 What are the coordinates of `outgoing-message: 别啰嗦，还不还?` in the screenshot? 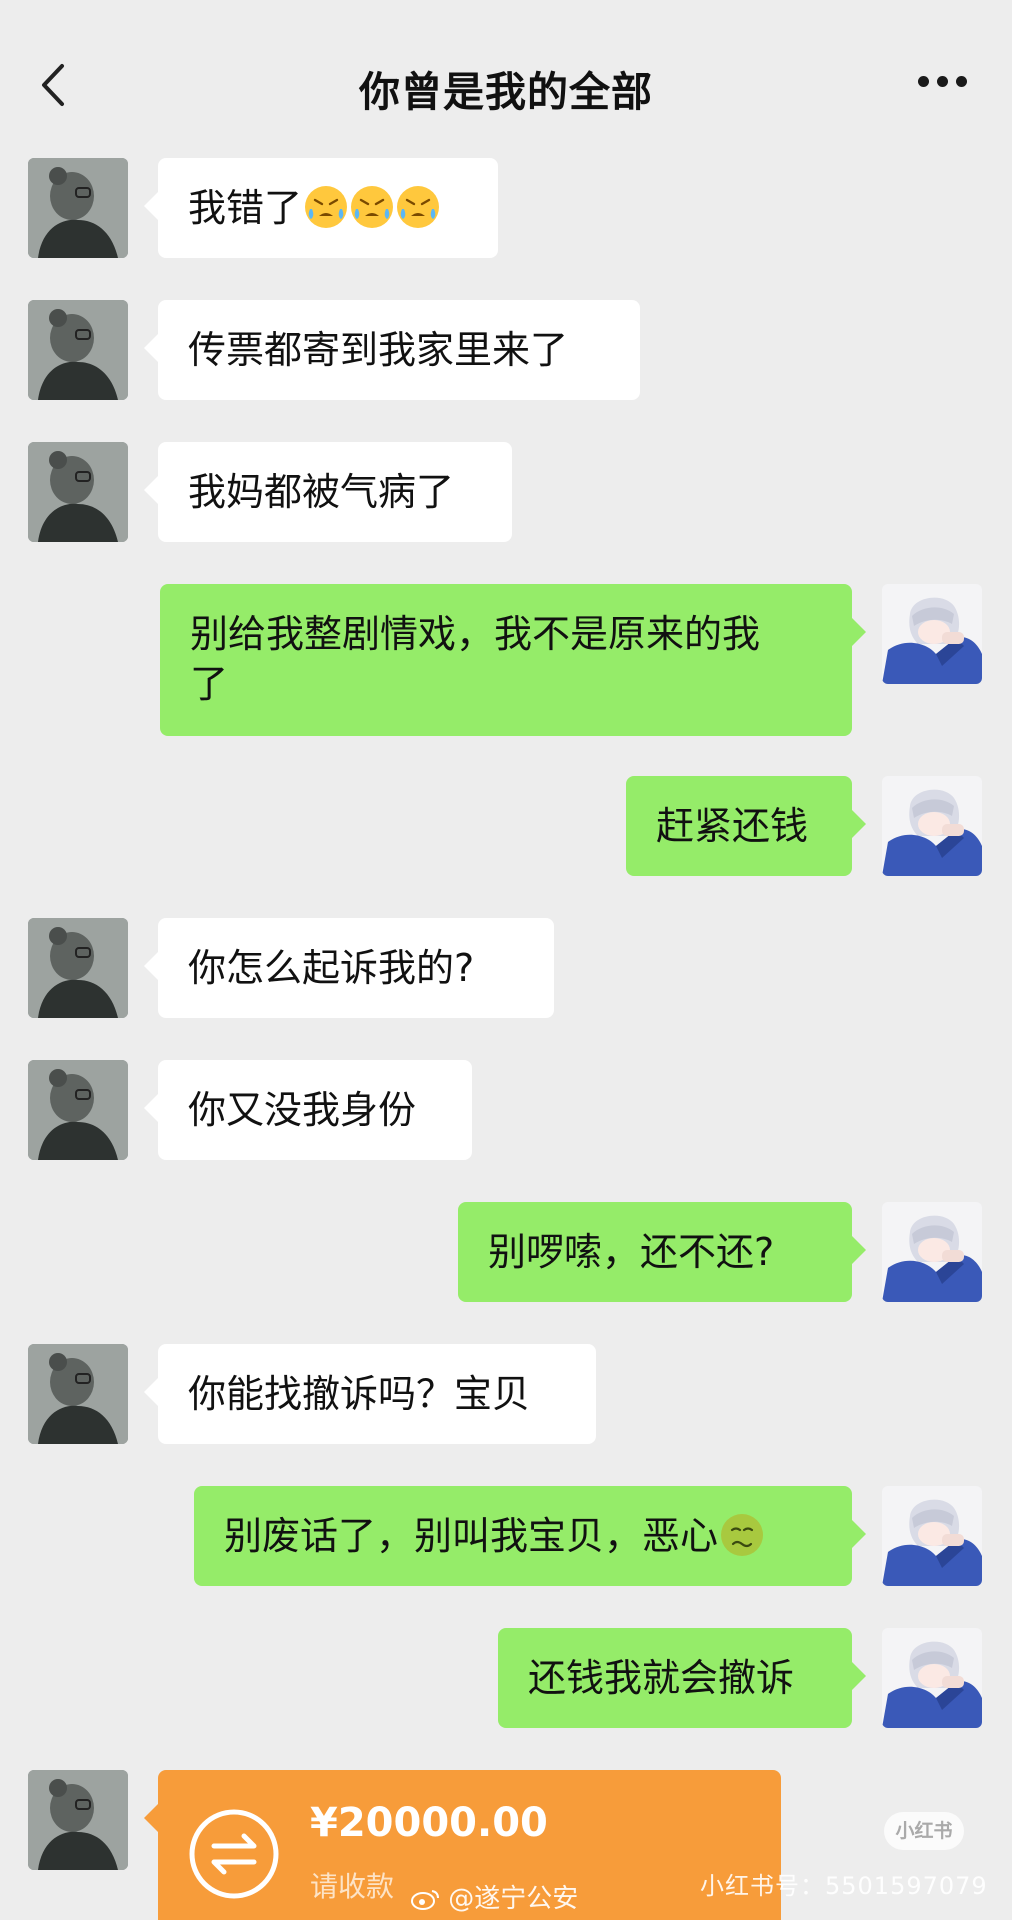 It's located at (662, 1252).